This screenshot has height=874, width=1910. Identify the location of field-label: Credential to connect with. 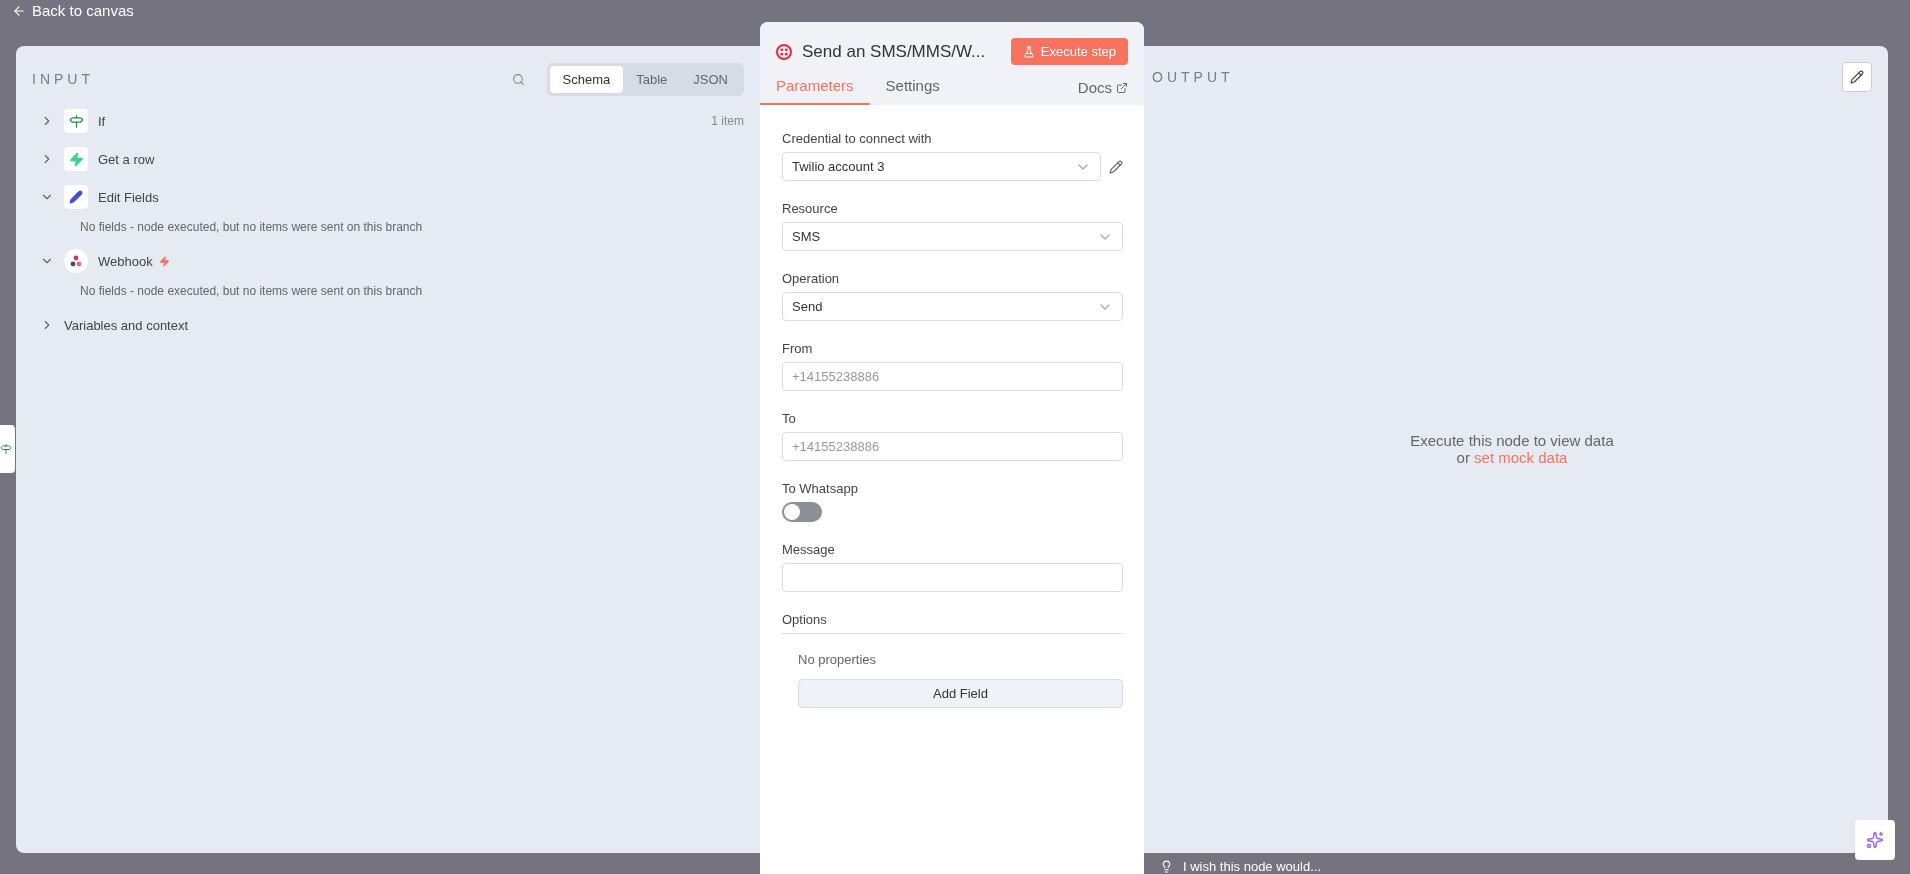
(857, 138).